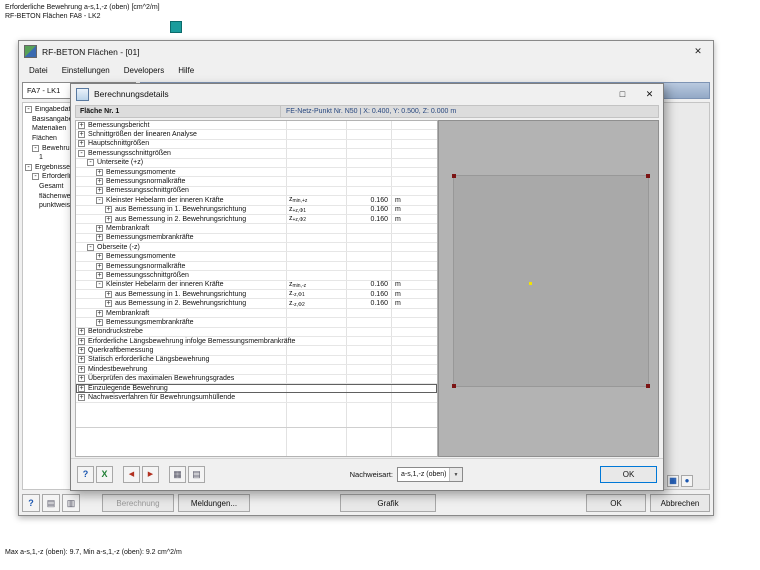 Image resolution: width=760 pixels, height=570 pixels. Describe the element at coordinates (49, 187) in the screenshot. I see `nav-item: Gesamt` at that location.